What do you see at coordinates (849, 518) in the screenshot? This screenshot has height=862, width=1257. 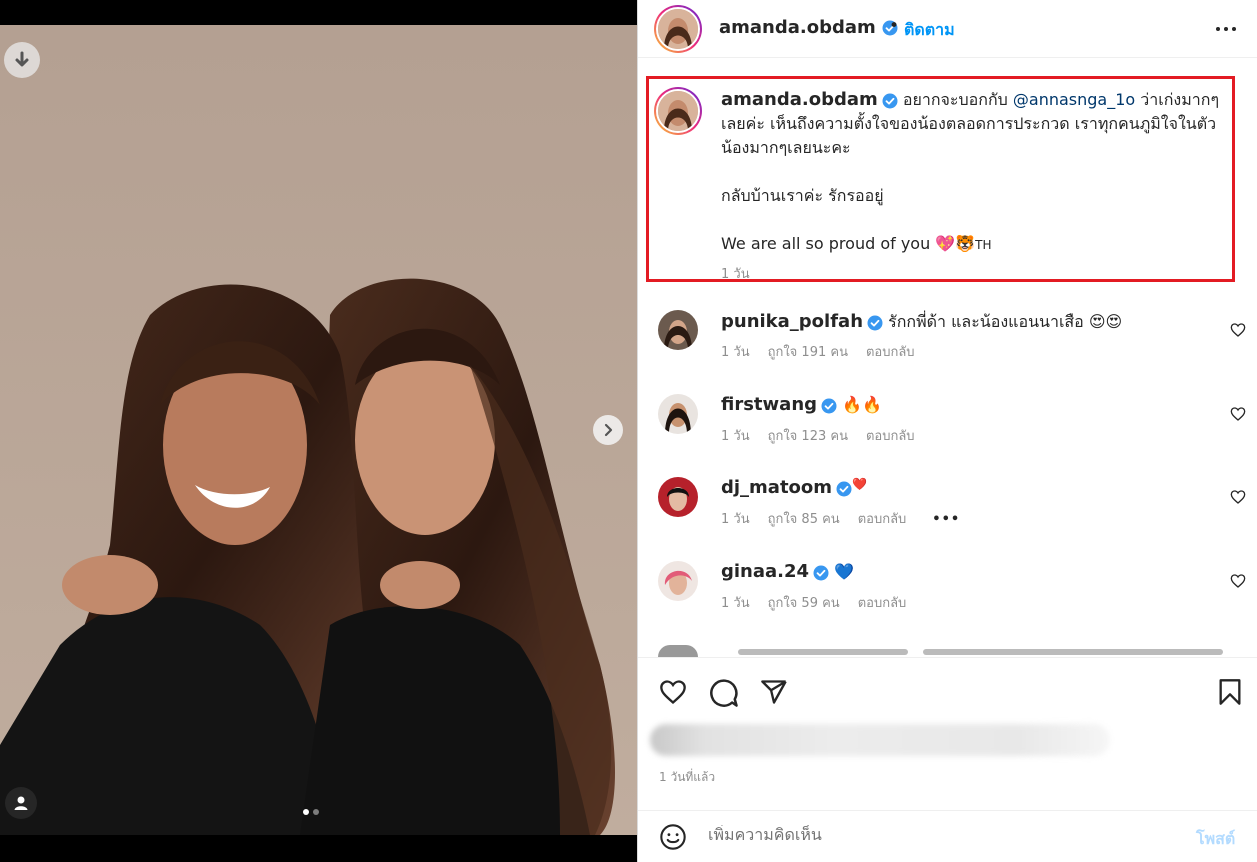 I see `comment-meta: 1 วัน ถูกใจ 85 คน ตอบกลับ •••` at bounding box center [849, 518].